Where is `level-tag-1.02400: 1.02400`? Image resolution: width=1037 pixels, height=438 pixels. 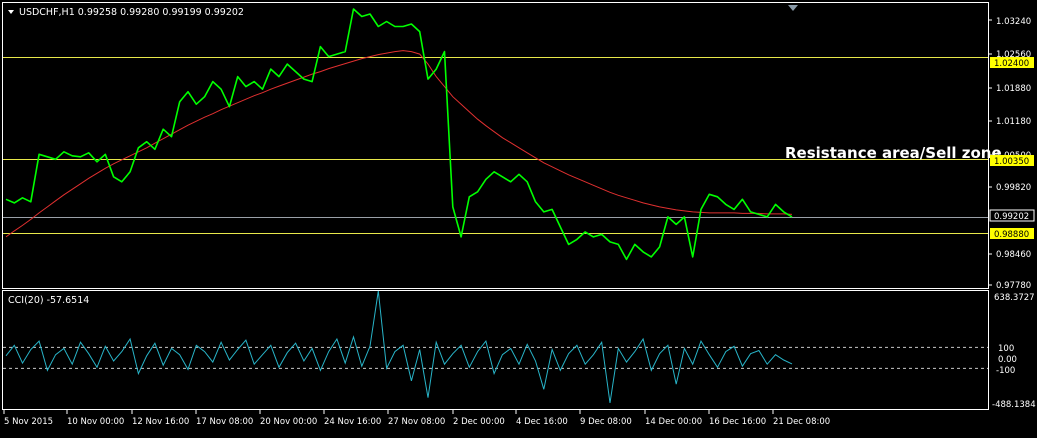
level-tag-1.02400: 1.02400 is located at coordinates (1012, 63).